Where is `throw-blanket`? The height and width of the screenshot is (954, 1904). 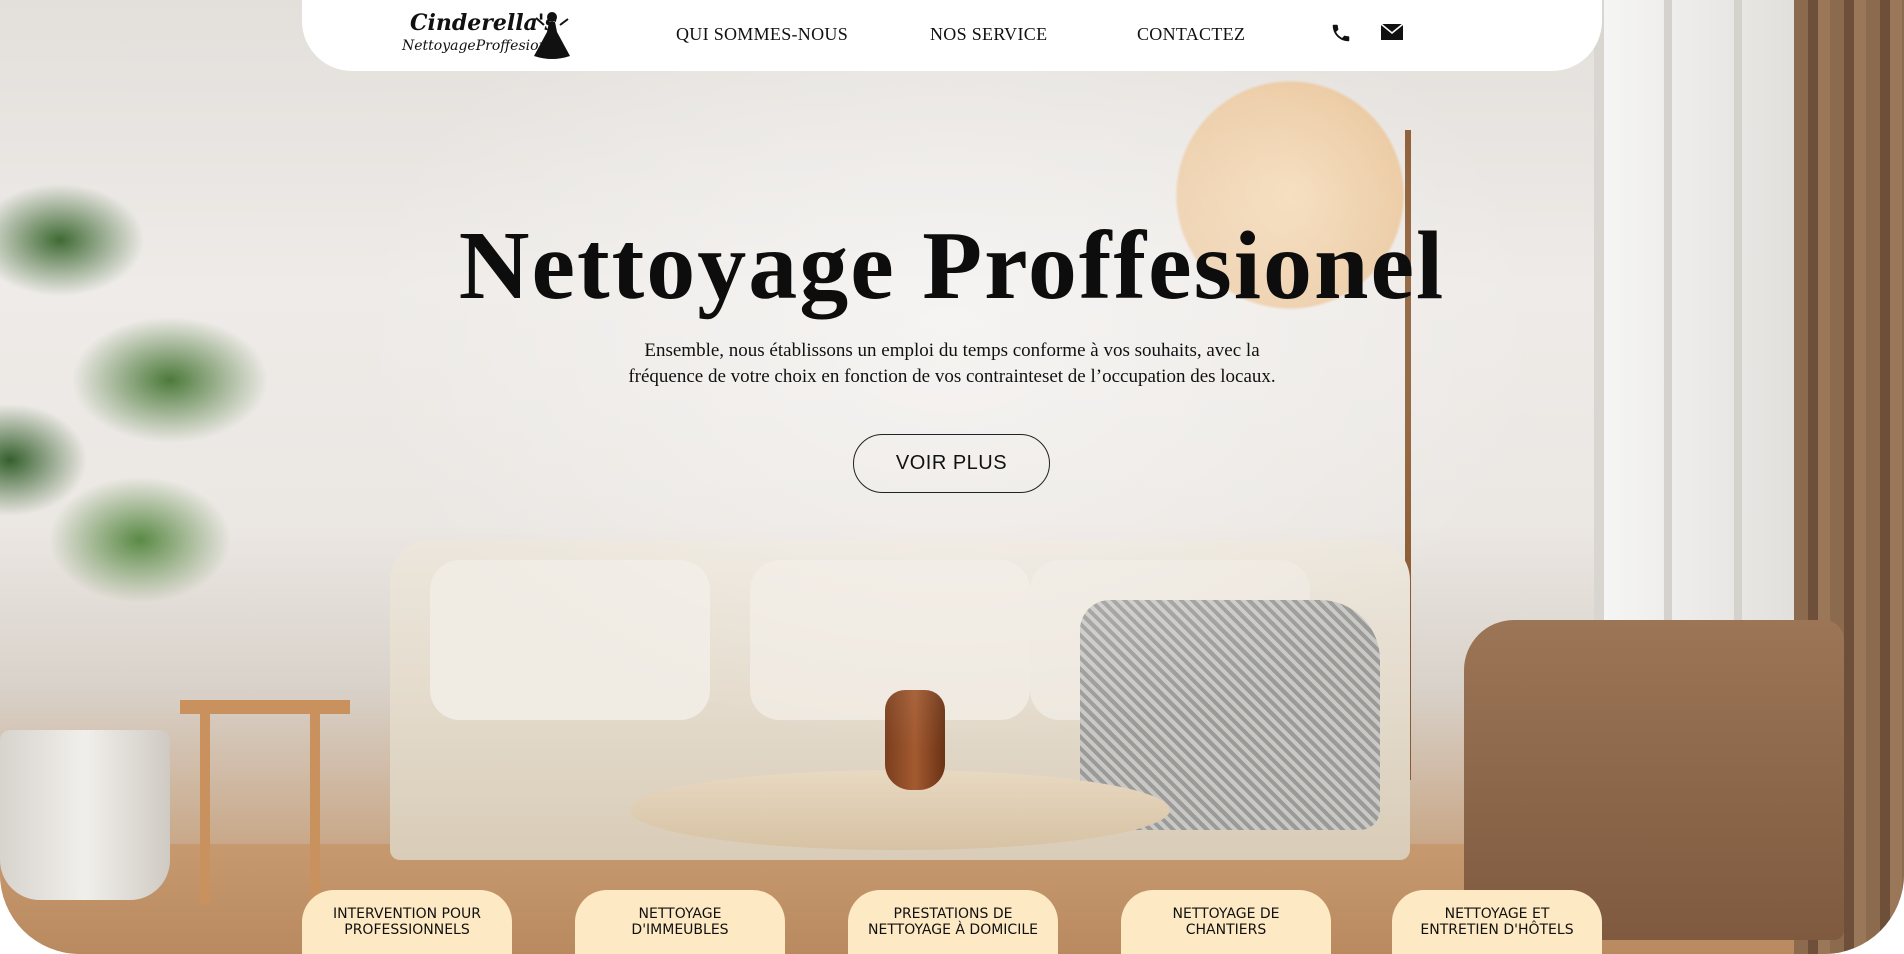 throw-blanket is located at coordinates (1230, 715).